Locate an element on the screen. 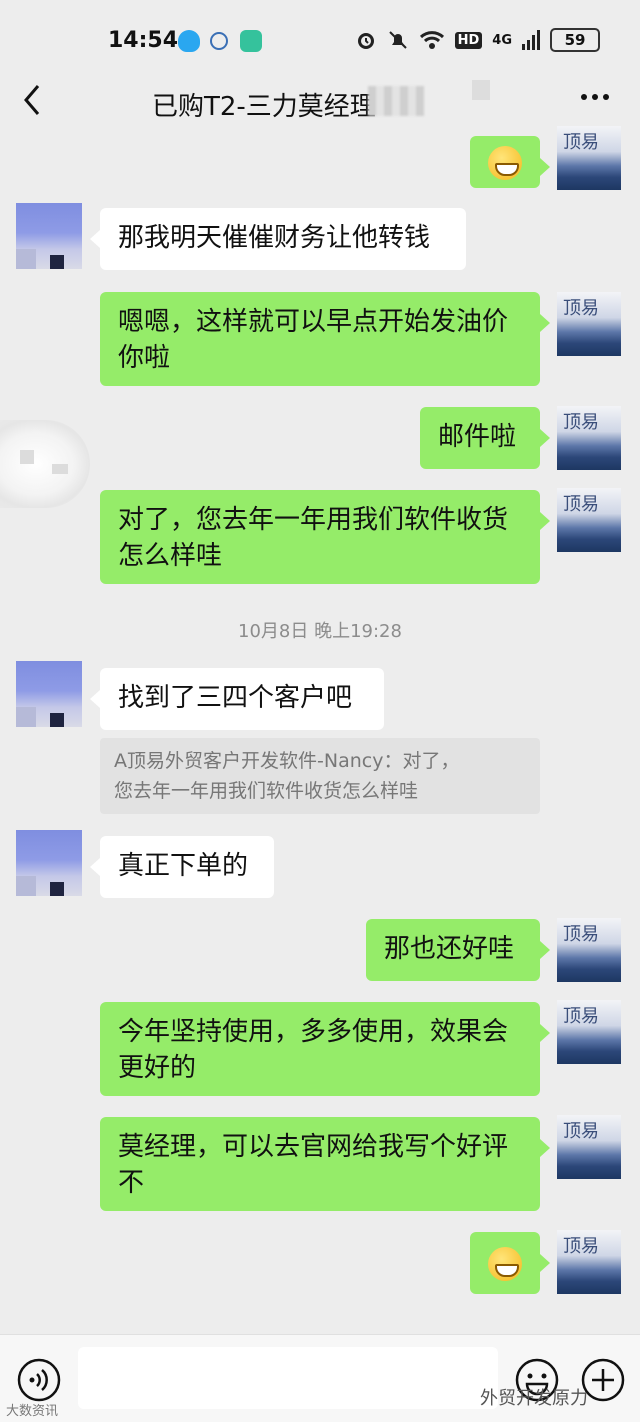  watermark-left: 大数资讯 is located at coordinates (32, 1411).